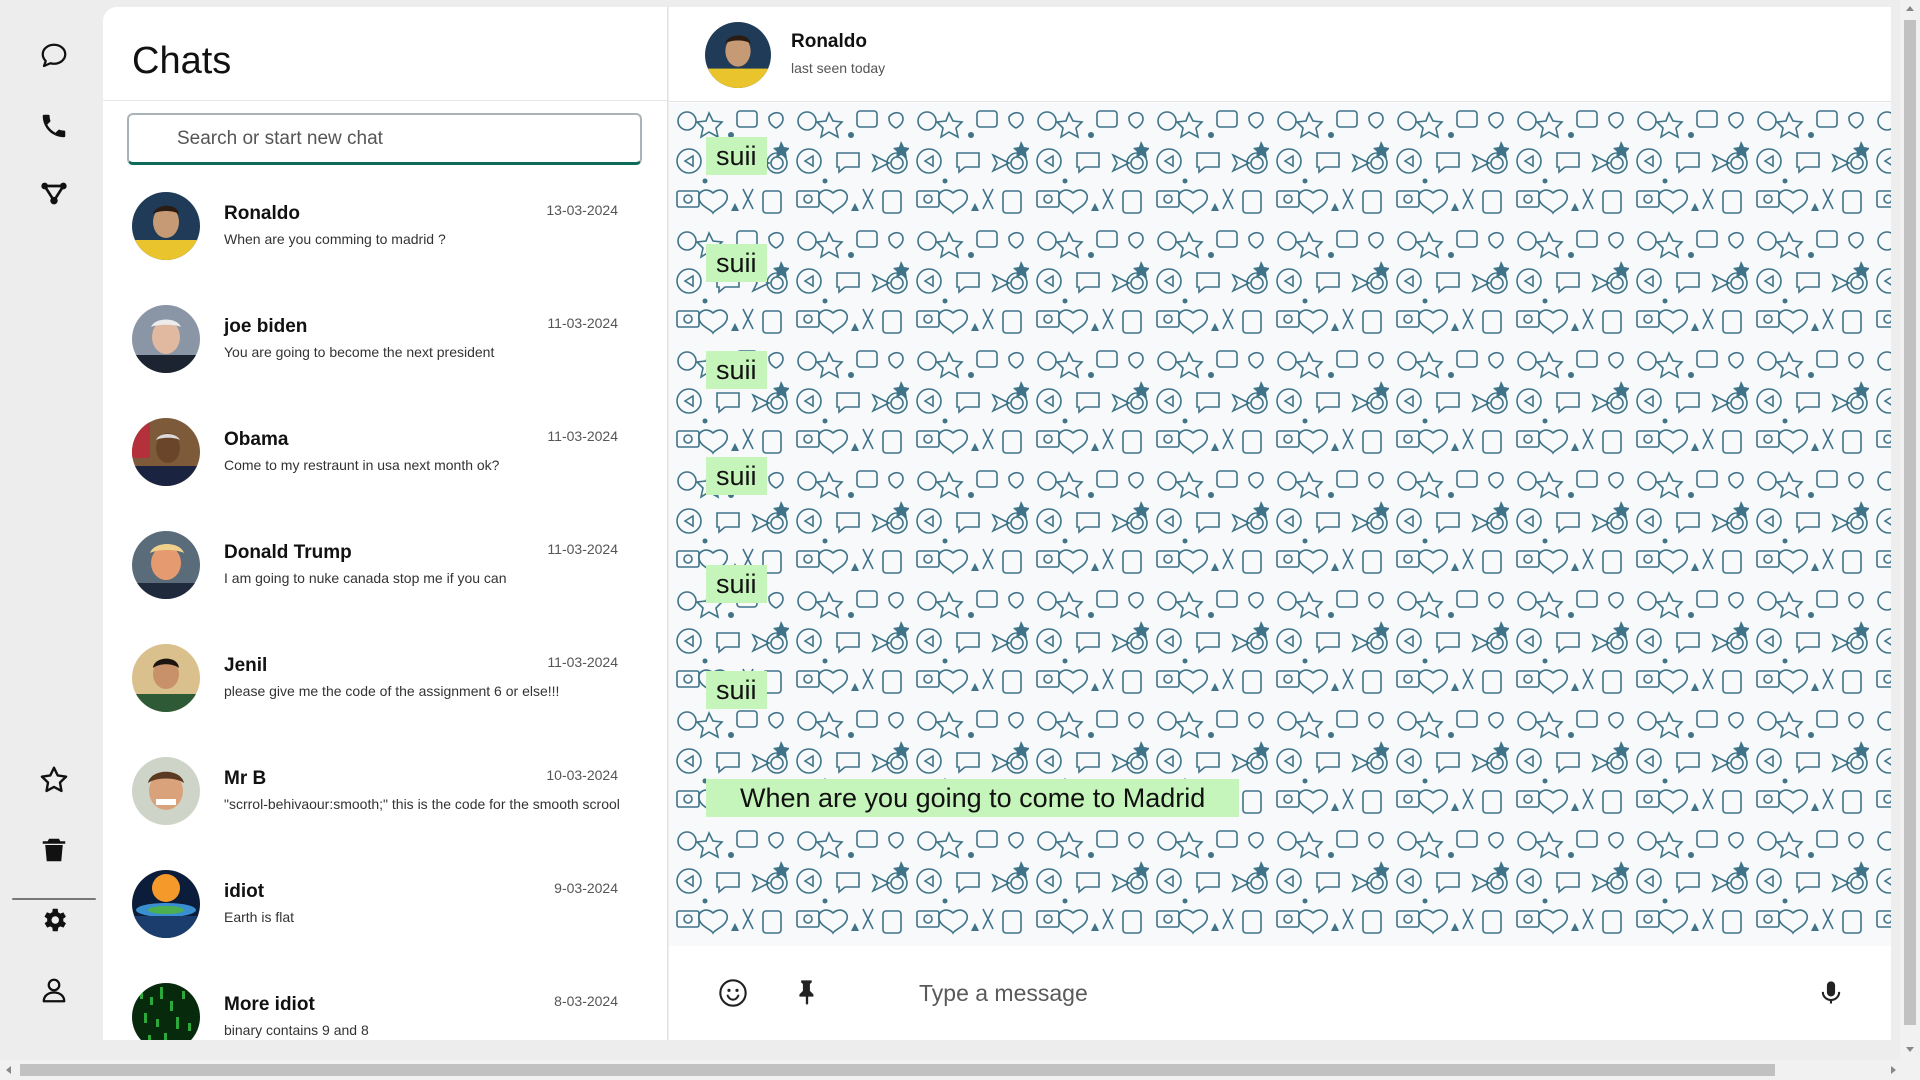 This screenshot has width=1920, height=1080. Describe the element at coordinates (54, 56) in the screenshot. I see `chat-icon` at that location.